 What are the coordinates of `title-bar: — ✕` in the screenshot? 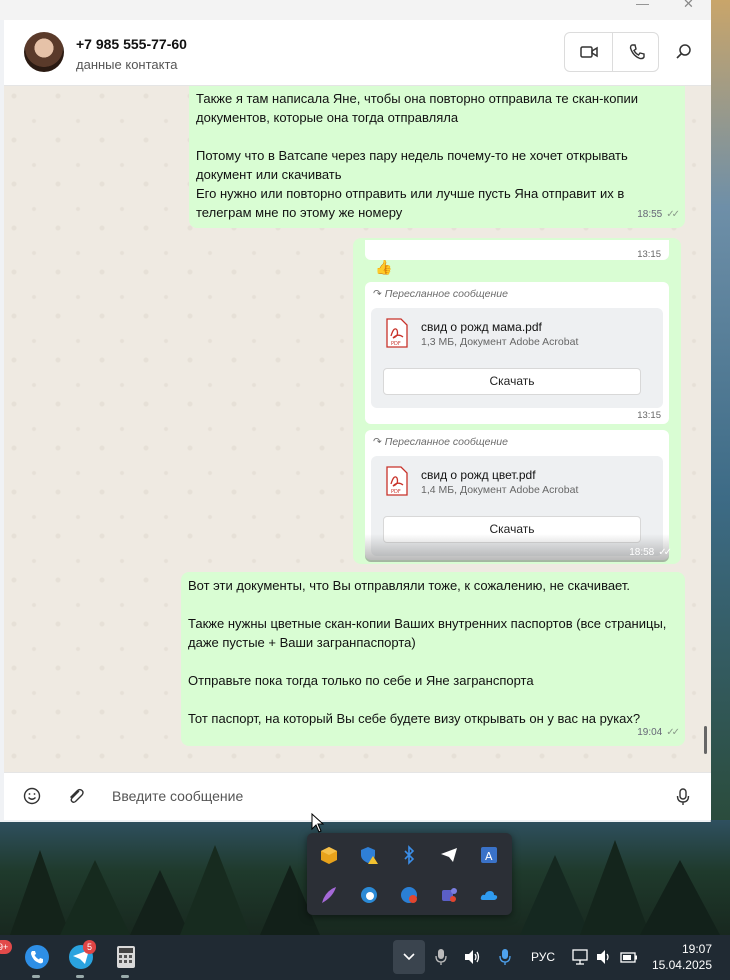 It's located at (355, 10).